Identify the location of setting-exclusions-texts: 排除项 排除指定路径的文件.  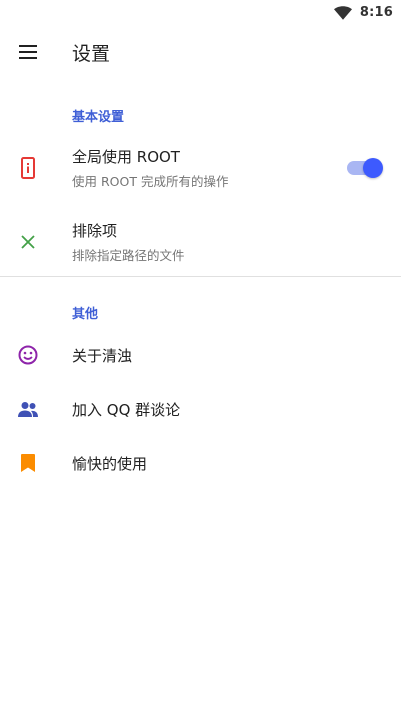
(128, 242).